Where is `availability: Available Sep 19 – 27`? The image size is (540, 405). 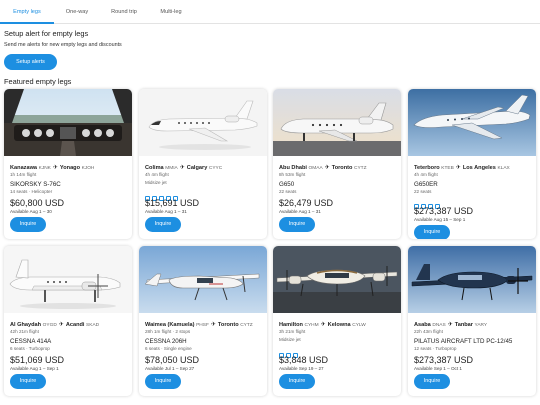
availability: Available Sep 19 – 27 is located at coordinates (301, 368).